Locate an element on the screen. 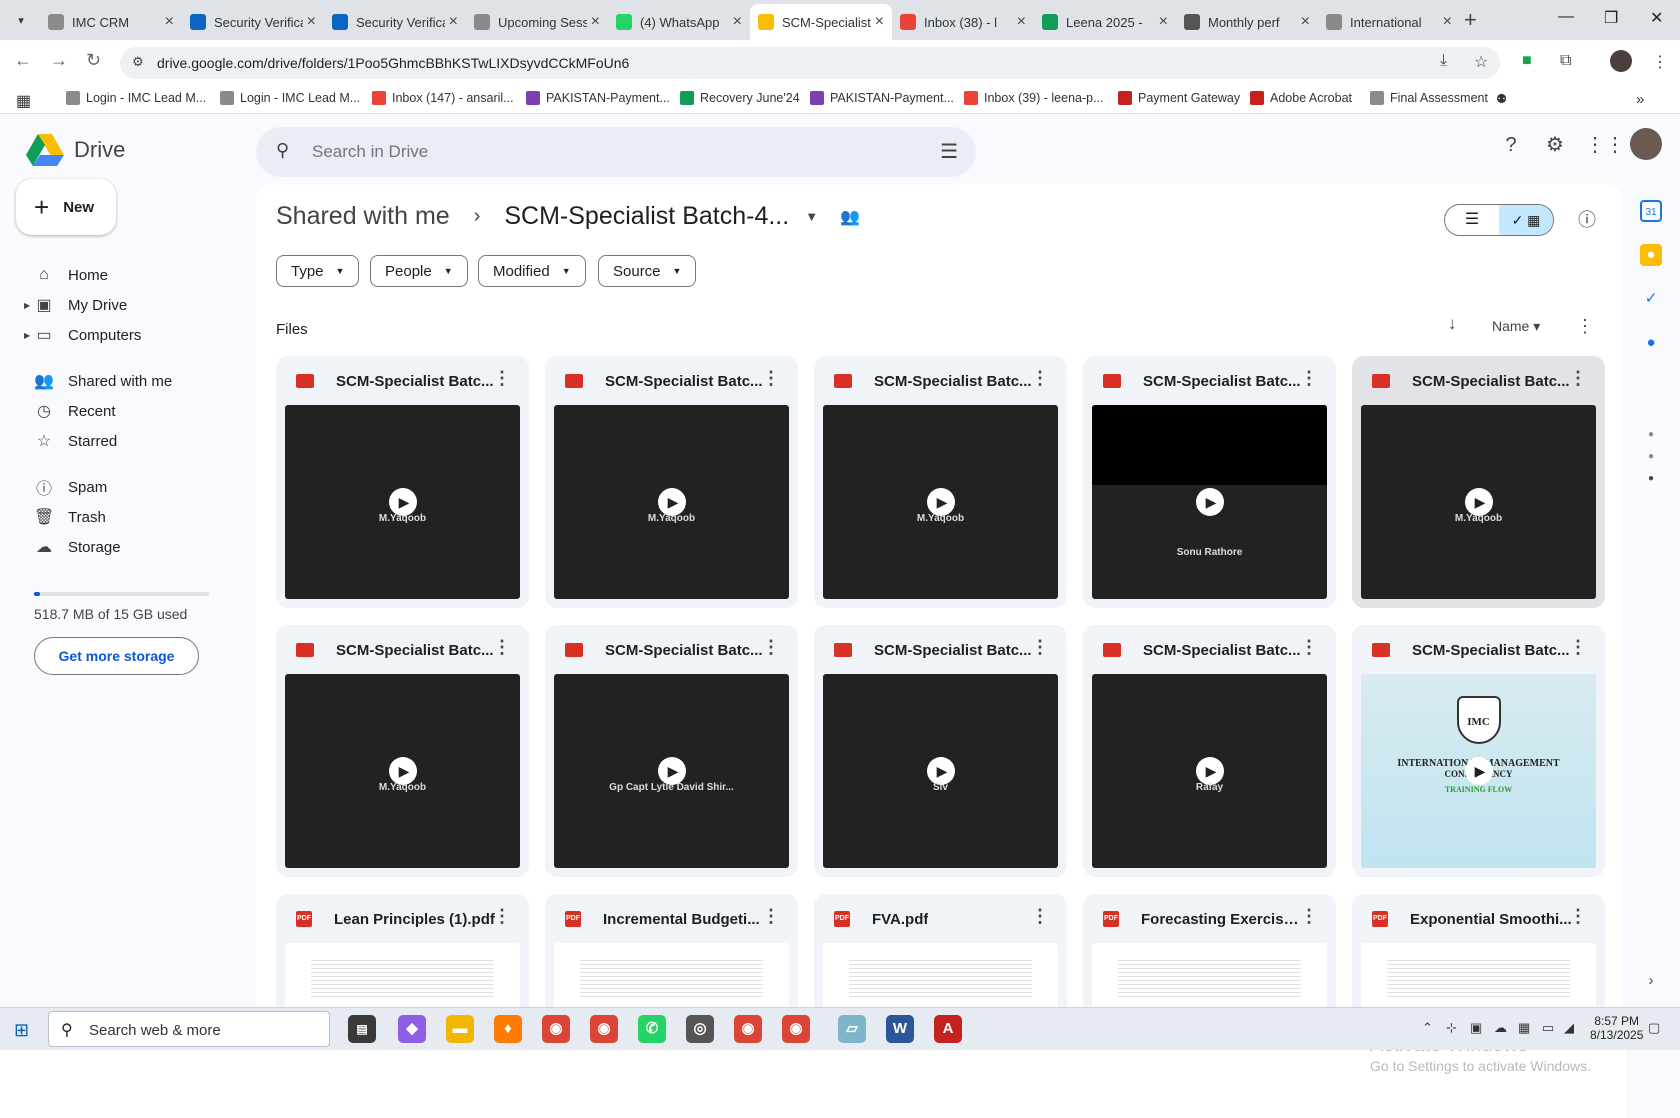  file-card: PDF Exponential Smoothi... ⋮ is located at coordinates (1478, 950).